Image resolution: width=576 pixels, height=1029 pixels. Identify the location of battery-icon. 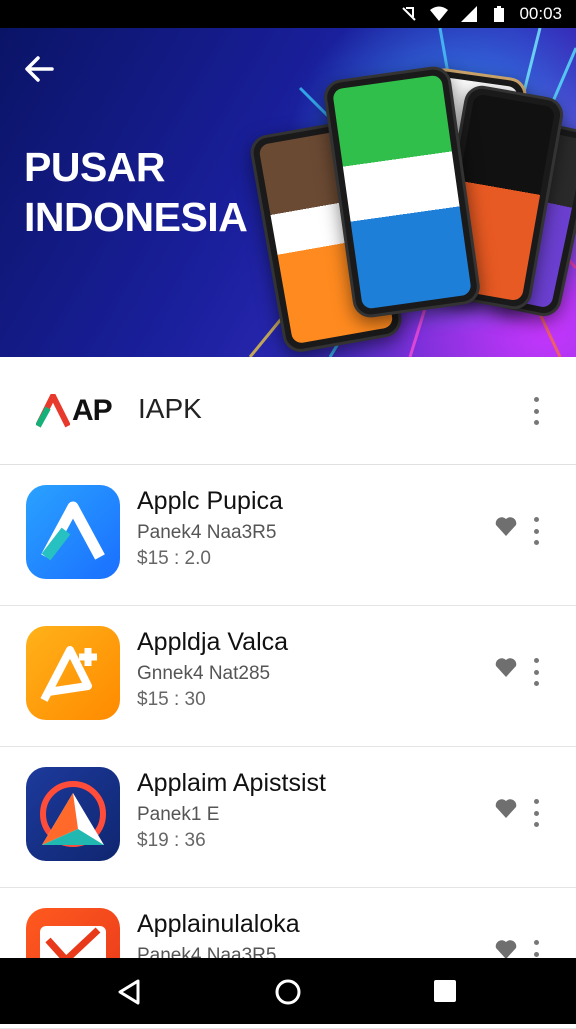
(499, 14).